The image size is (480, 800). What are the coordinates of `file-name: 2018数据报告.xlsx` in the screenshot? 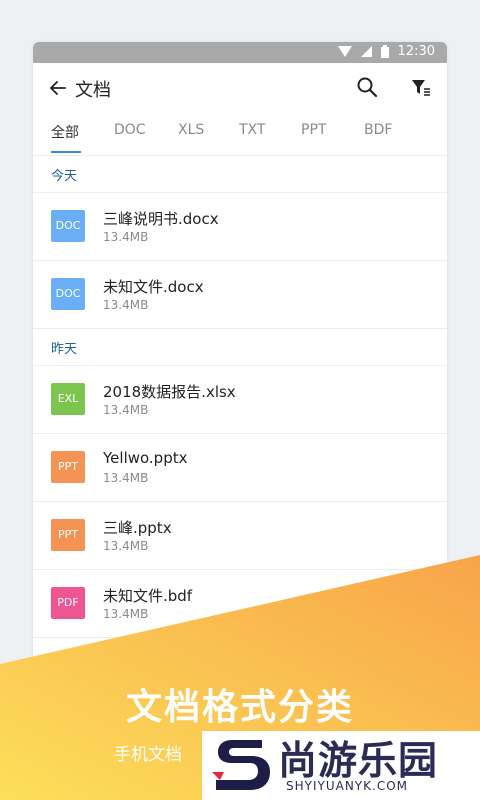 It's located at (169, 392).